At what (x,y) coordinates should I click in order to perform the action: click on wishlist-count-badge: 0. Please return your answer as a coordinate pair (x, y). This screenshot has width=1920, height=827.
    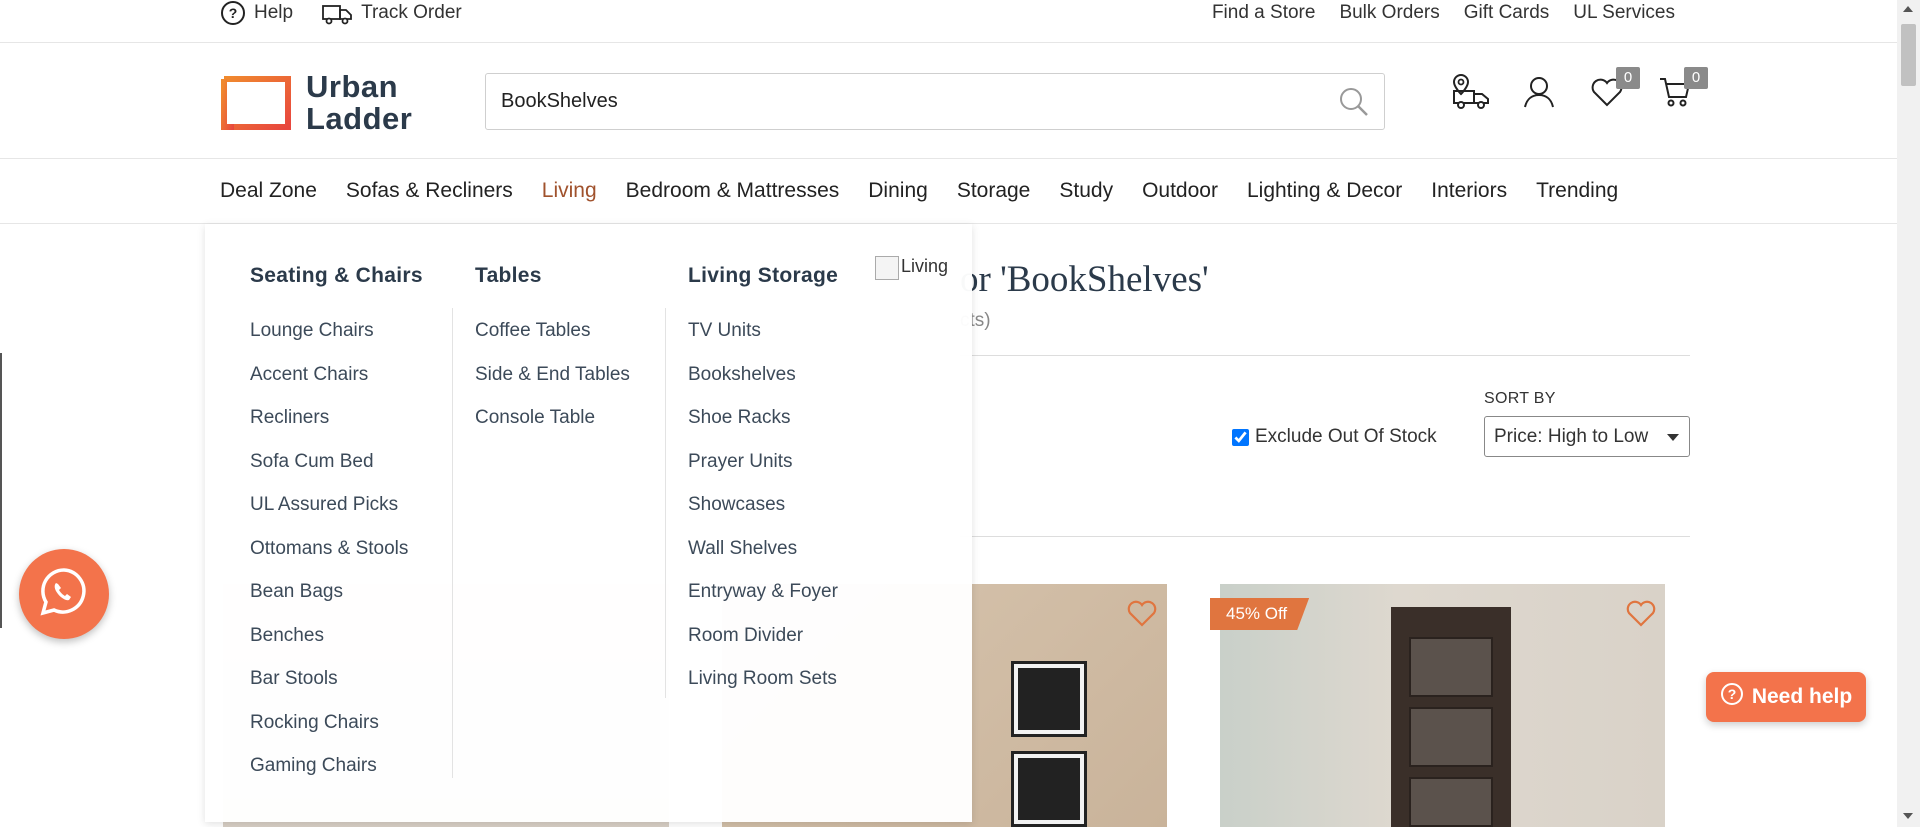
    Looking at the image, I should click on (1628, 78).